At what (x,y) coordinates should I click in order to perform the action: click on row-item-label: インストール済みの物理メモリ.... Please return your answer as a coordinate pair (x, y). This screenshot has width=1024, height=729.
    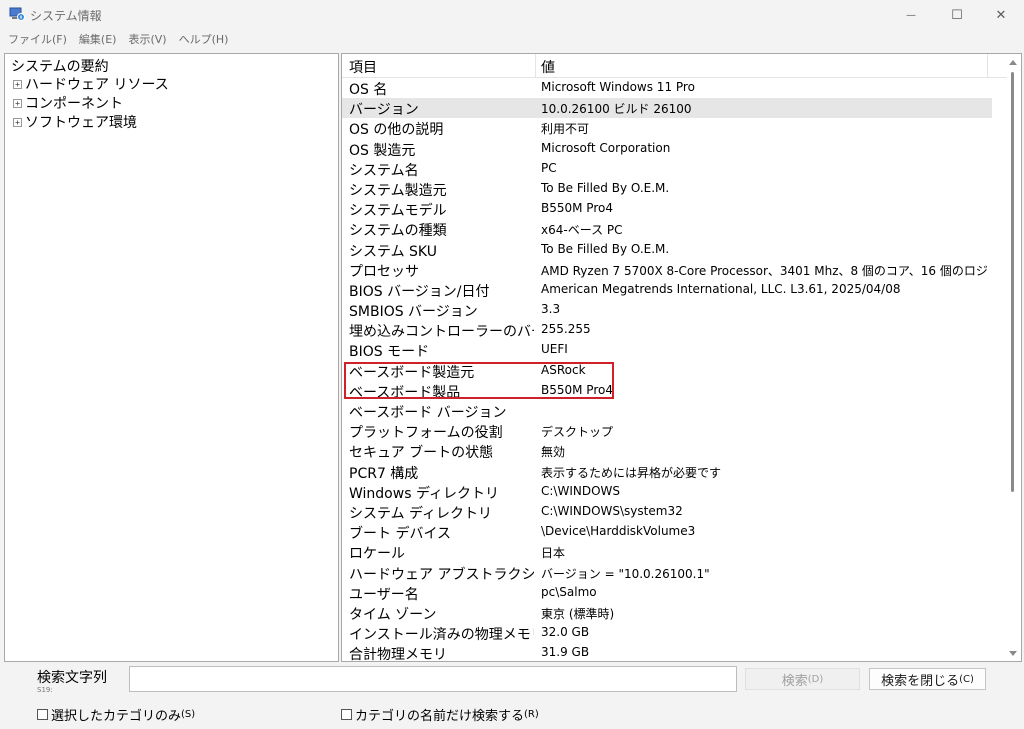
    Looking at the image, I should click on (441, 635).